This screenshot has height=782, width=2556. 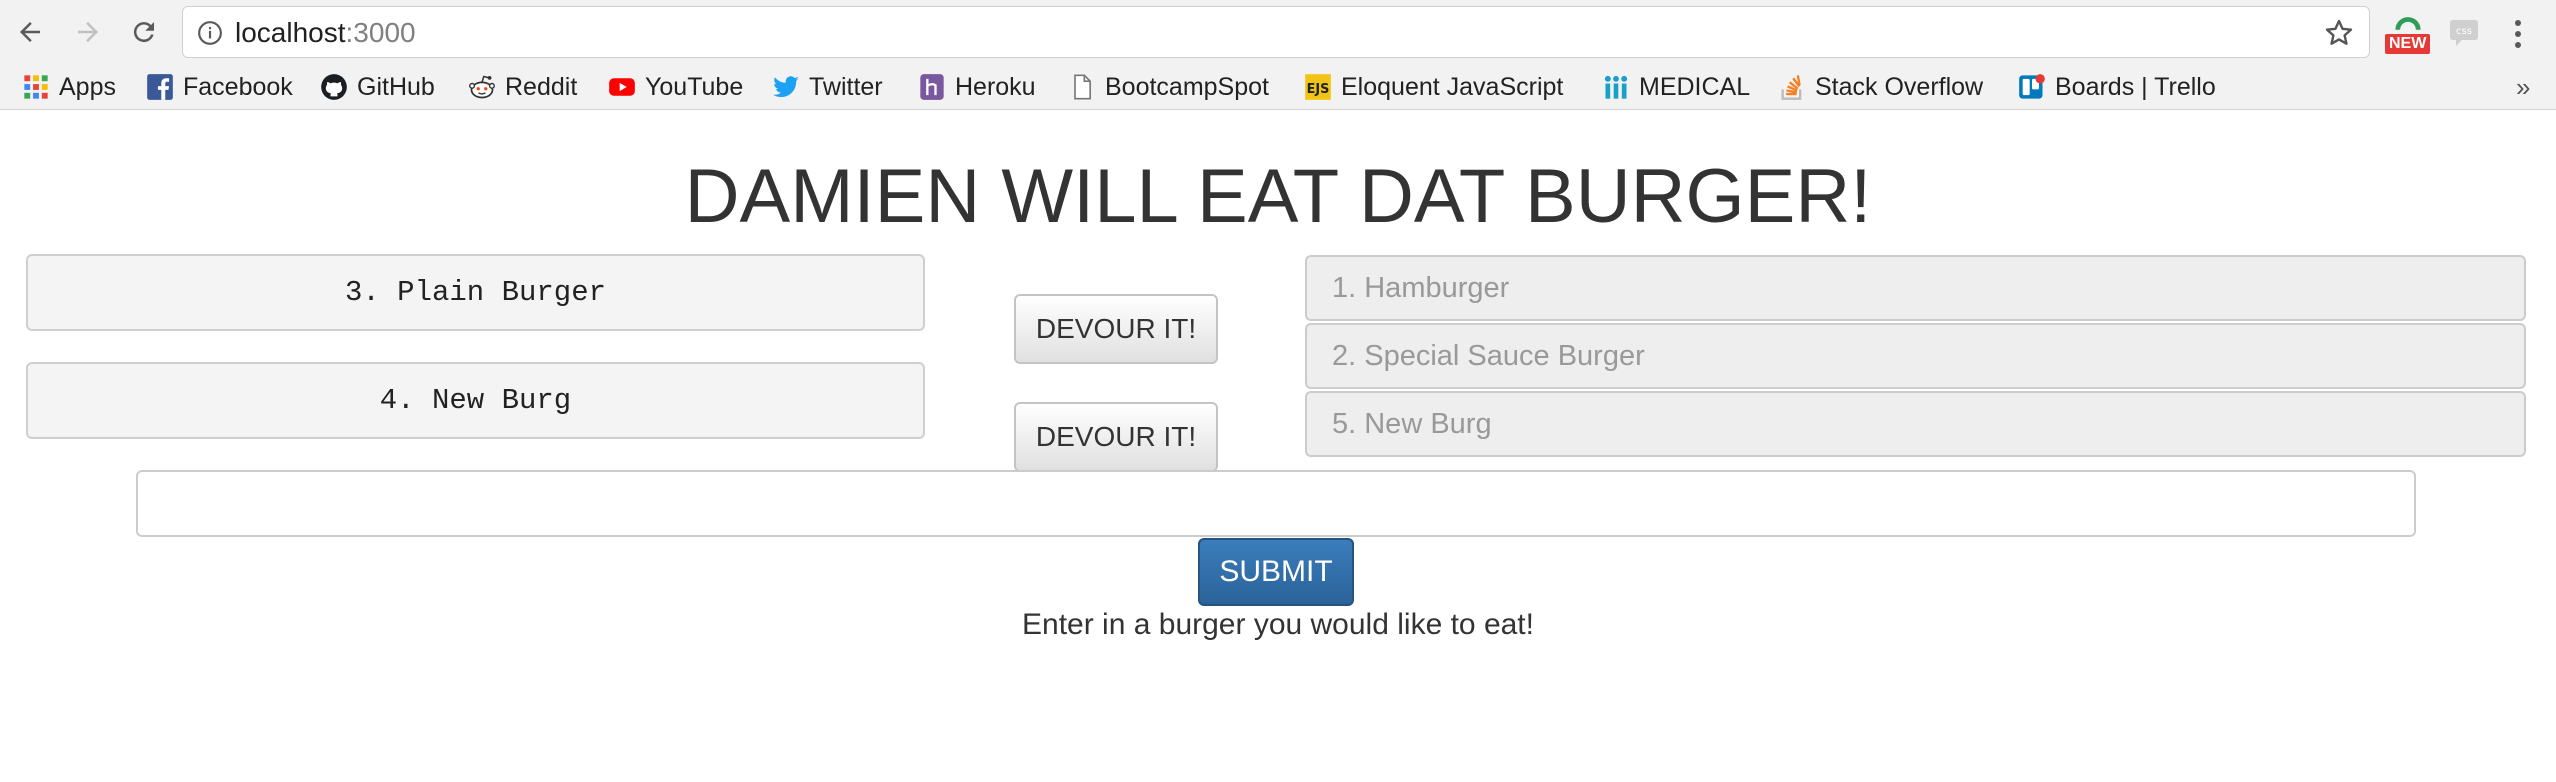 I want to click on bookmark-facebook: Facebook, so click(x=219, y=87).